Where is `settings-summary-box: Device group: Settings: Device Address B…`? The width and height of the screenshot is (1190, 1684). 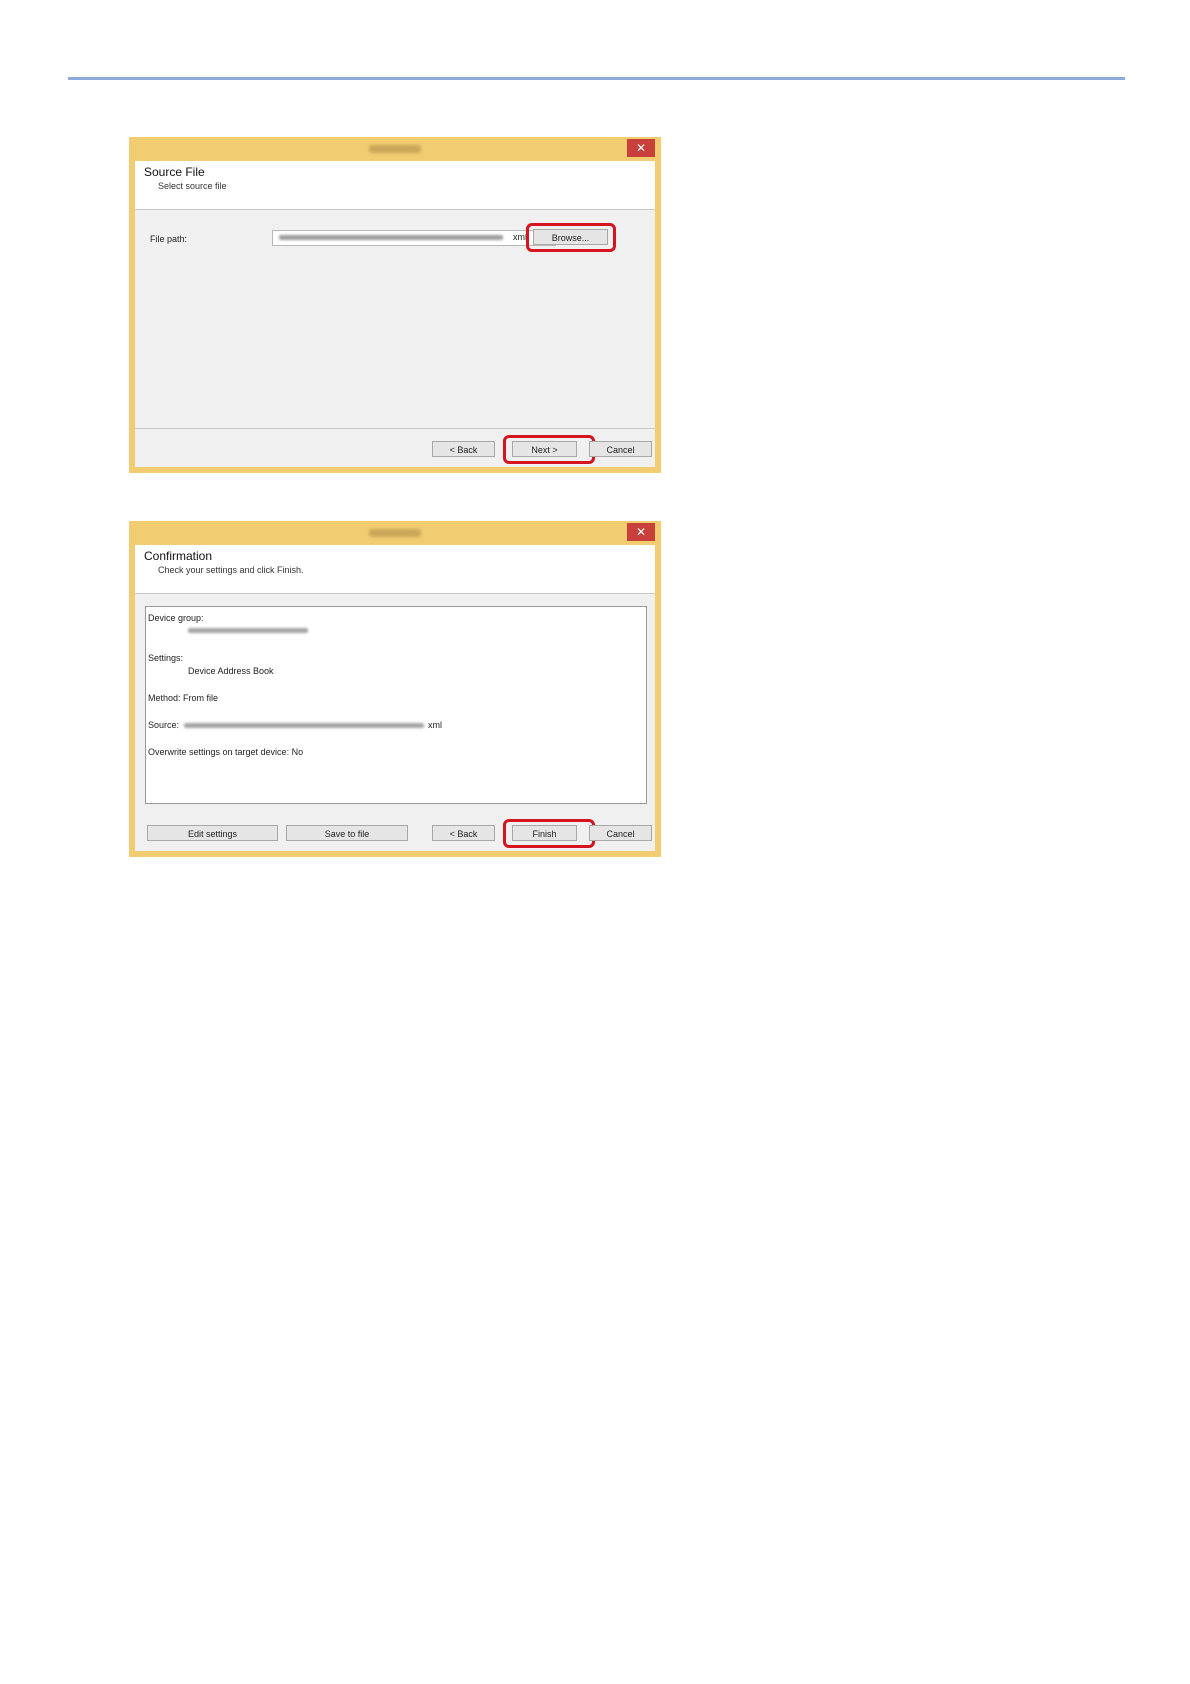 settings-summary-box: Device group: Settings: Device Address B… is located at coordinates (396, 705).